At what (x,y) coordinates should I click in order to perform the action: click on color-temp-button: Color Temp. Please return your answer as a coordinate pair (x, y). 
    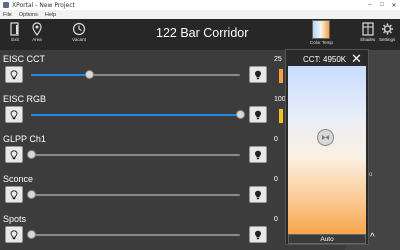
    Looking at the image, I should click on (321, 32).